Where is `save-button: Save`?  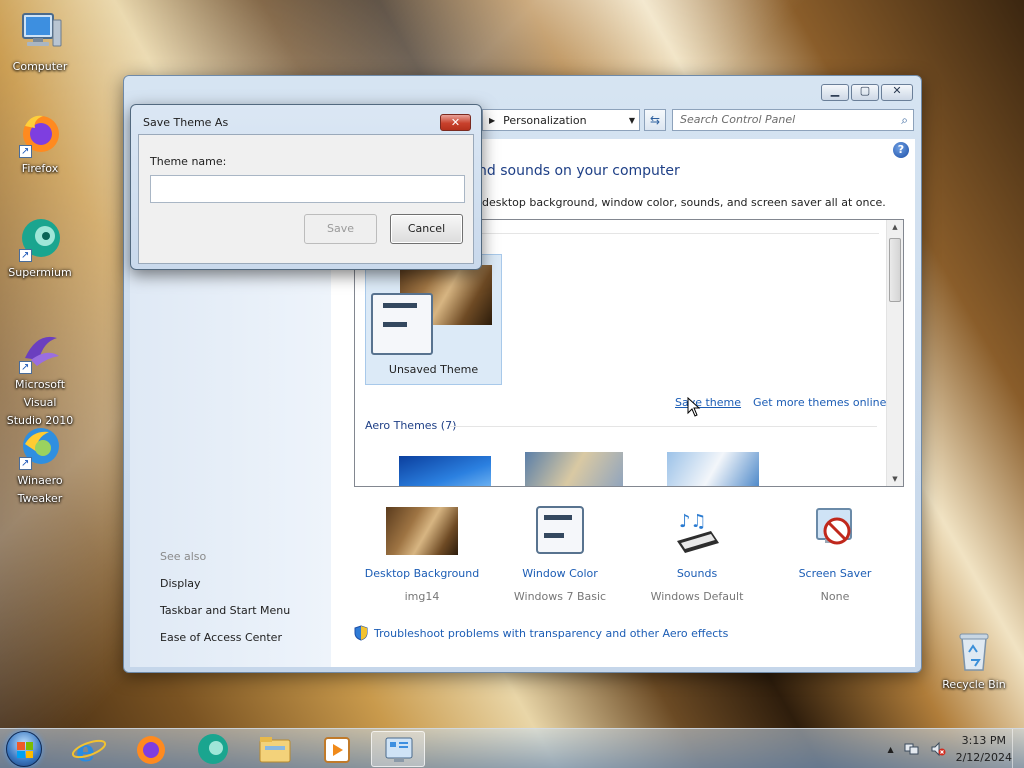 save-button: Save is located at coordinates (340, 229).